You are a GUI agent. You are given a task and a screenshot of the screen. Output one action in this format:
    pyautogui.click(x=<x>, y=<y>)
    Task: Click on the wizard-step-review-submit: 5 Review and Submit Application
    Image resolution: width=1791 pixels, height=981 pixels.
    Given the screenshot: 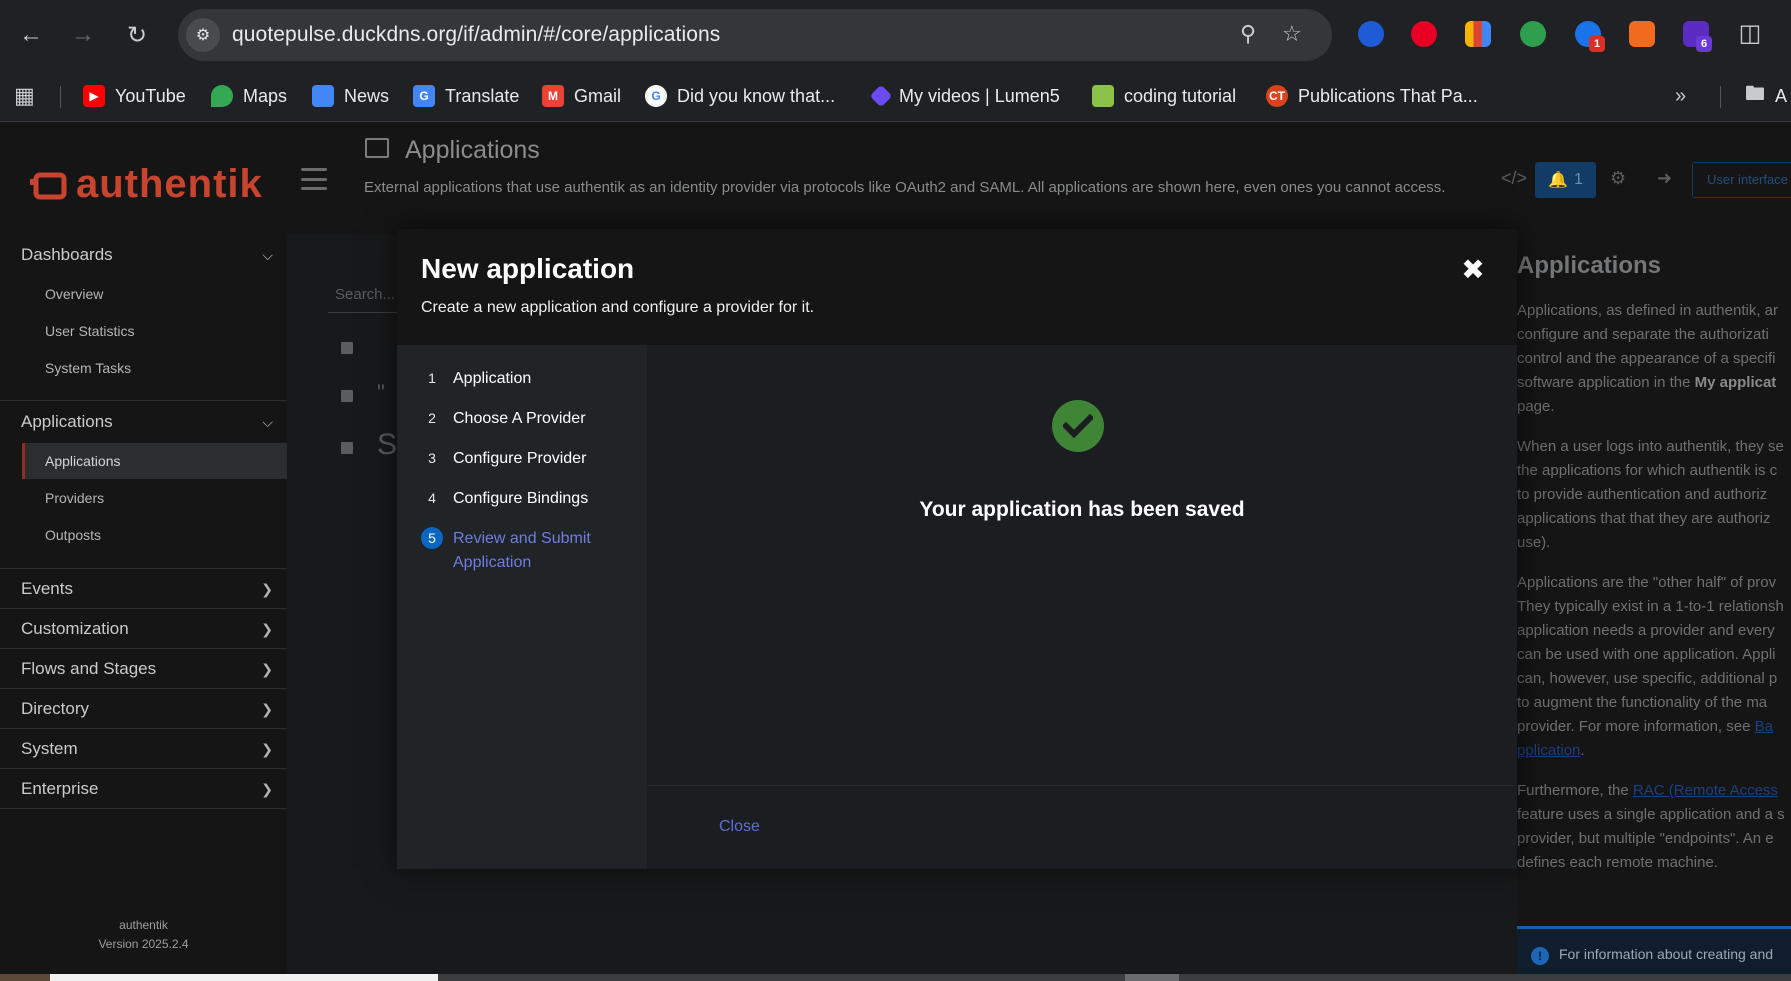 What is the action you would take?
    pyautogui.click(x=516, y=551)
    